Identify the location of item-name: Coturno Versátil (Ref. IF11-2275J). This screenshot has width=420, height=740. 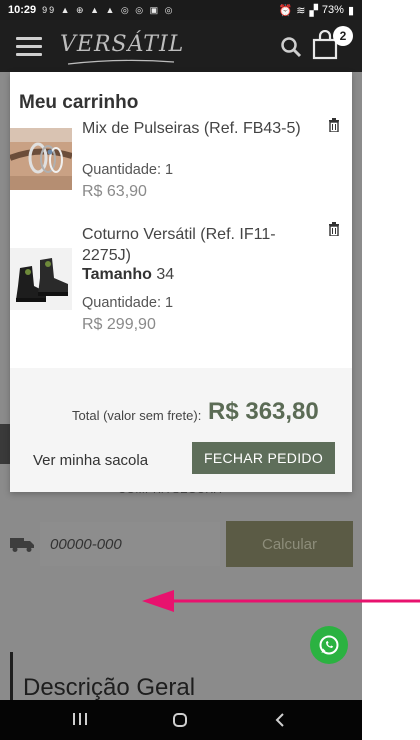
(197, 245).